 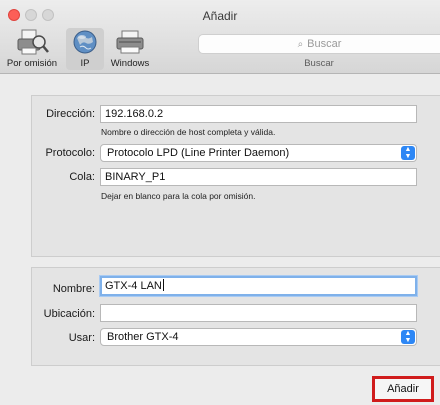 What do you see at coordinates (258, 337) in the screenshot?
I see `use-select: Brother GTX-4 ▲ ▼` at bounding box center [258, 337].